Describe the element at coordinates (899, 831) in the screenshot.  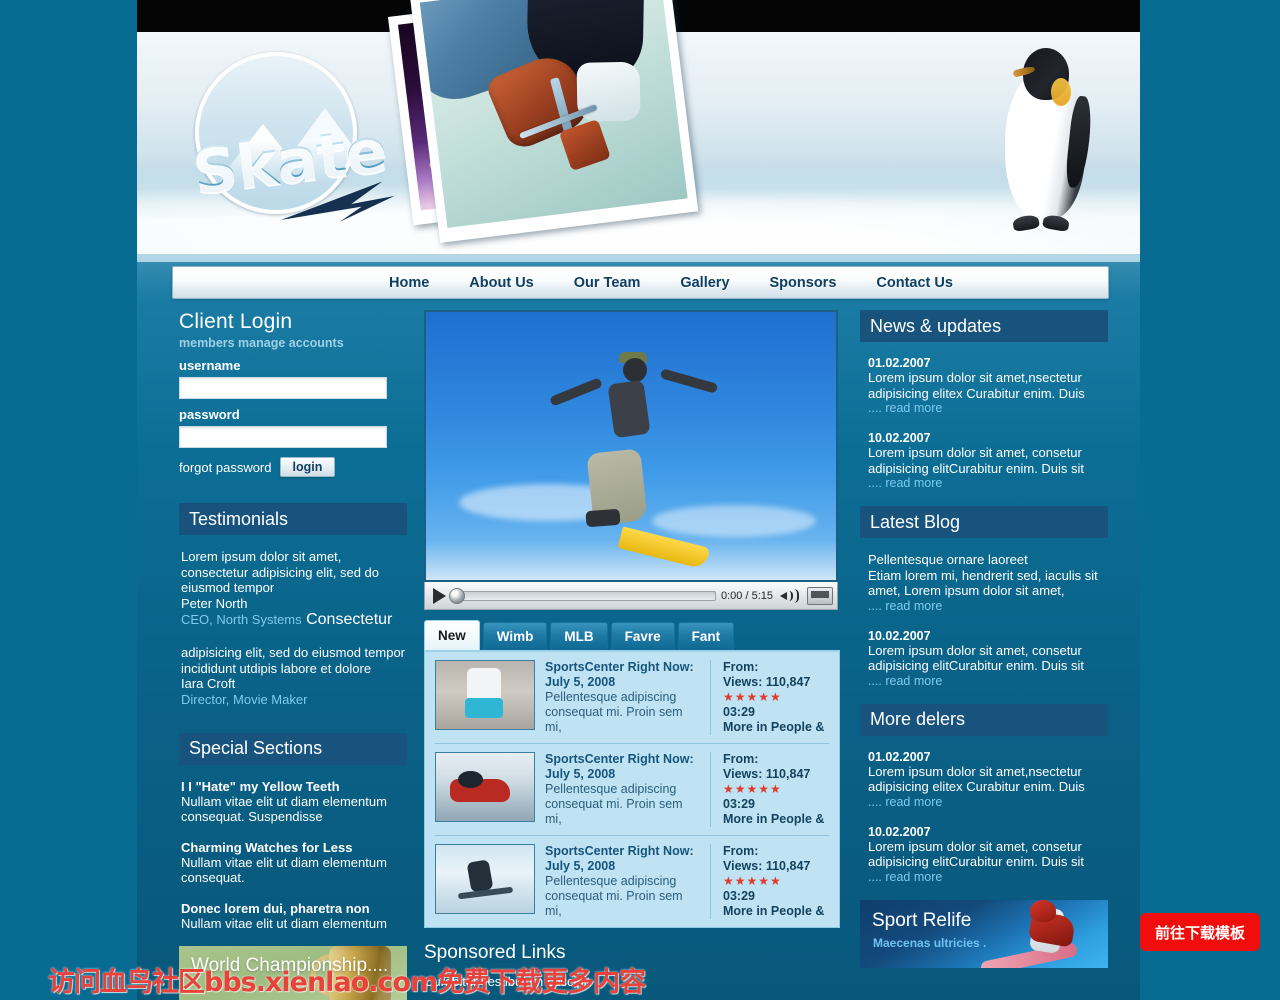
I see `delers-item-date: 10.02.2007` at that location.